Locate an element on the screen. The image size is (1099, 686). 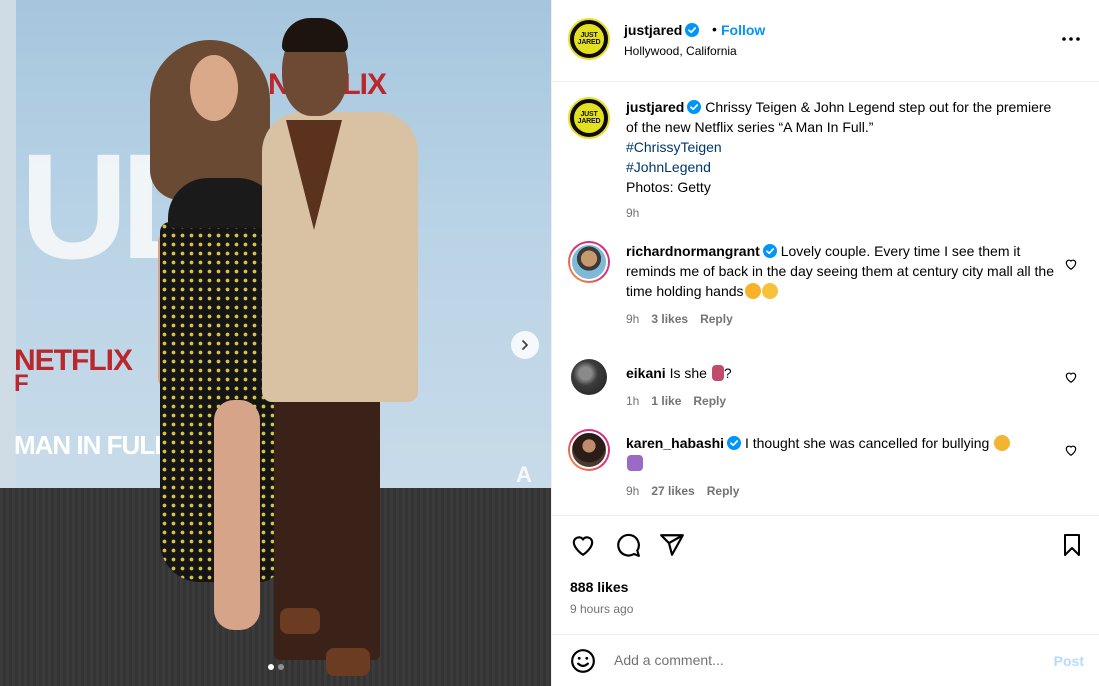
carousel-dot is located at coordinates (281, 667).